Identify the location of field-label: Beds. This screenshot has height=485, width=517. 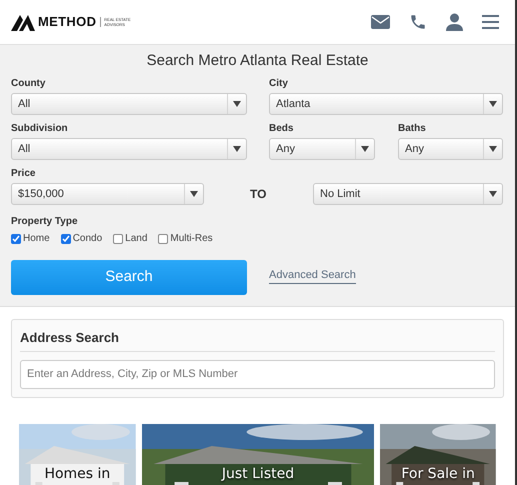
(281, 129).